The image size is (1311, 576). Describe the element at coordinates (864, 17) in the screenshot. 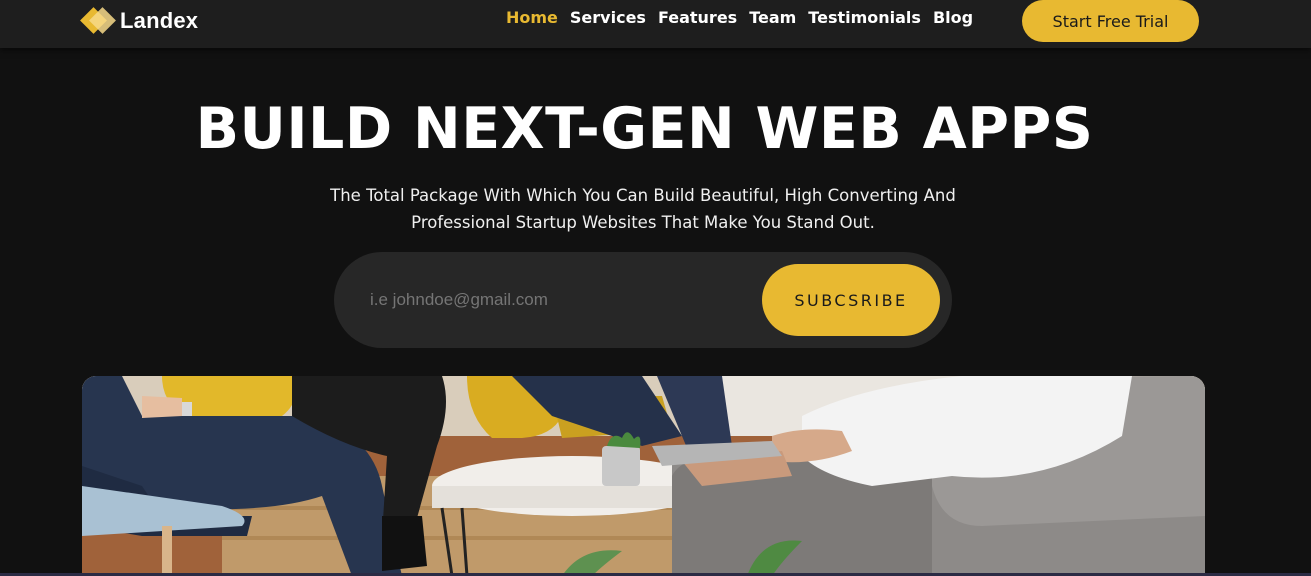

I see `nav-item-testimonials: Testimonials` at that location.